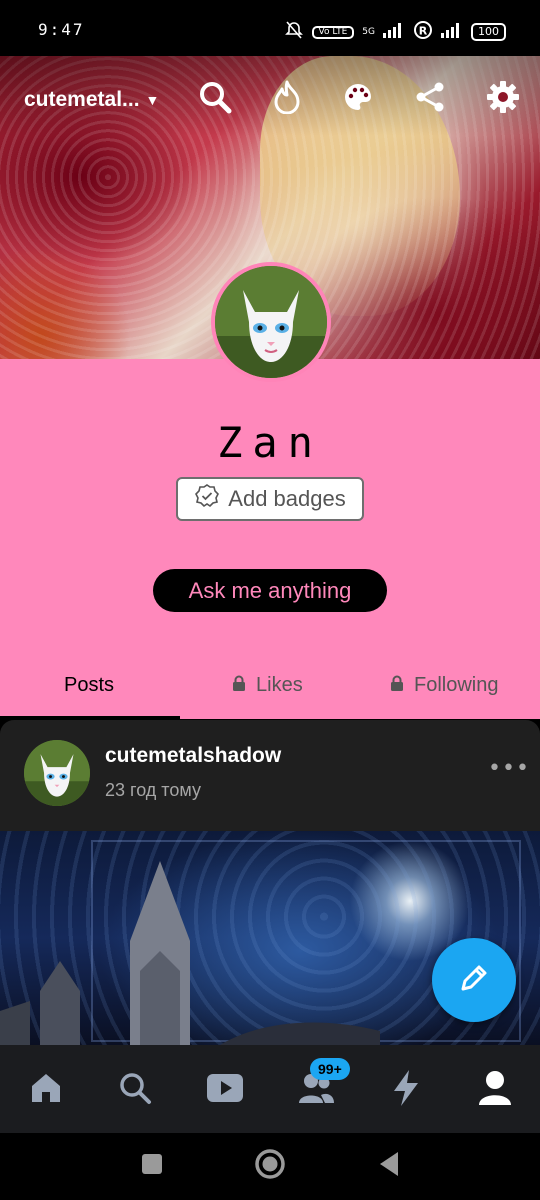  What do you see at coordinates (193, 756) in the screenshot?
I see `post-username: cutemetalshadow` at bounding box center [193, 756].